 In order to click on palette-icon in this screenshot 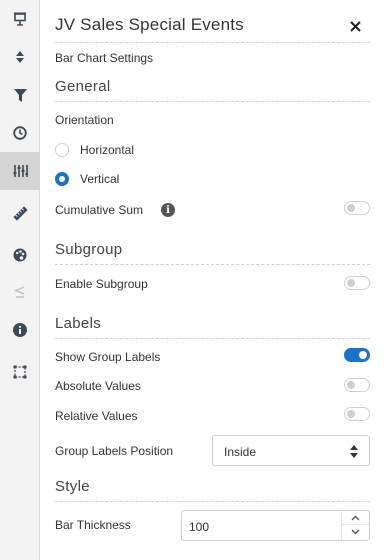, I will do `click(20, 255)`.